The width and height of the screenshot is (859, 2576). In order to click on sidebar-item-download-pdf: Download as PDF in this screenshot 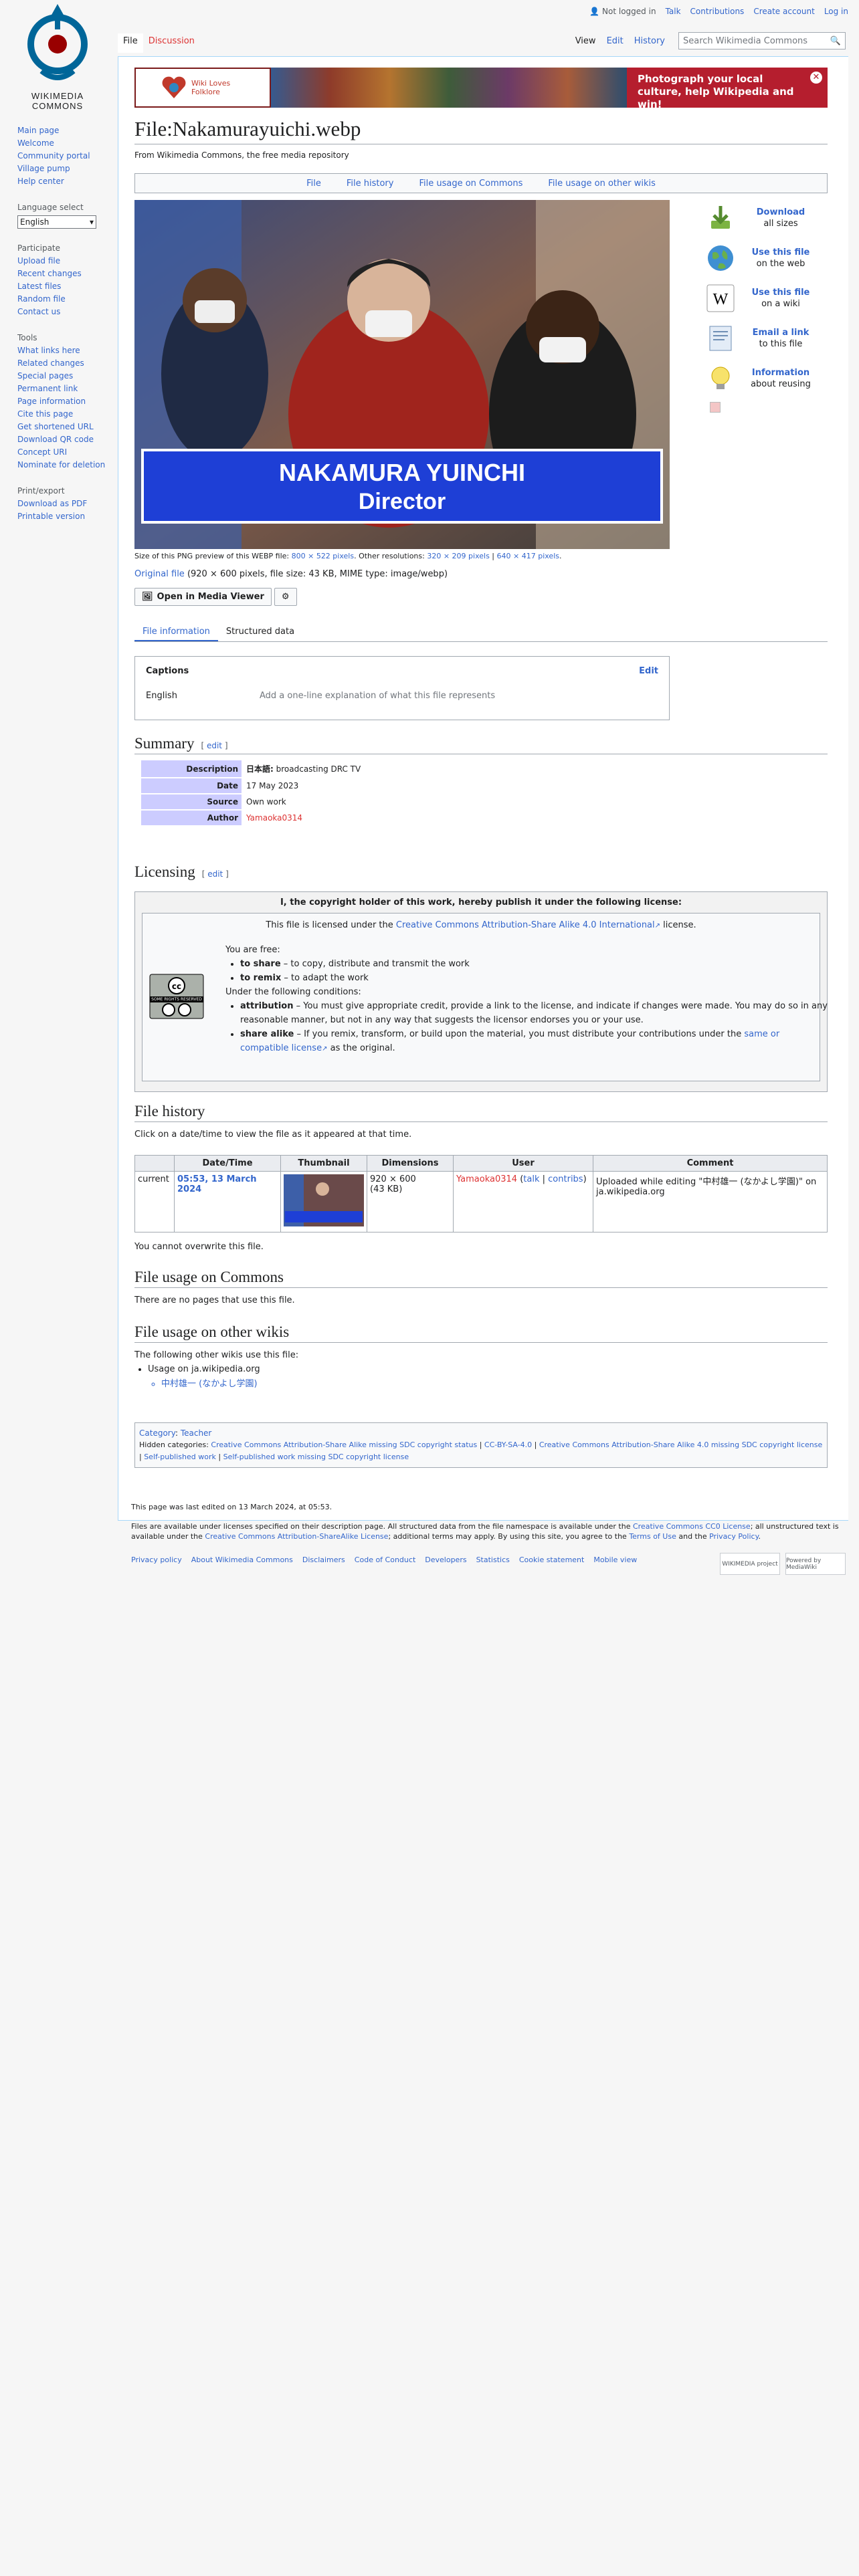, I will do `click(67, 504)`.